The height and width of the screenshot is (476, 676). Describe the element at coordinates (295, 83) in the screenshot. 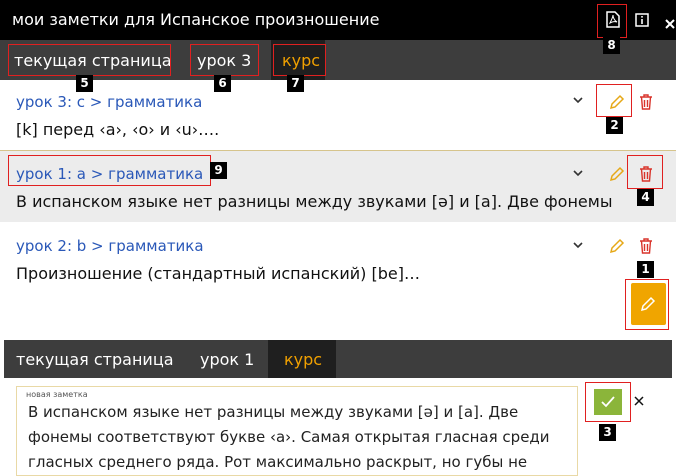

I see `annotation-badge: 7` at that location.